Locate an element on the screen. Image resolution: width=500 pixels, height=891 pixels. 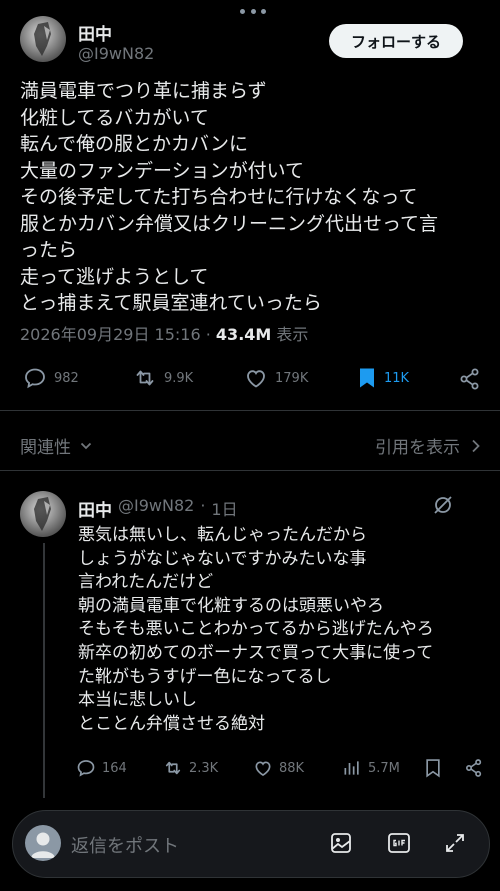
more-icon is located at coordinates (253, 11).